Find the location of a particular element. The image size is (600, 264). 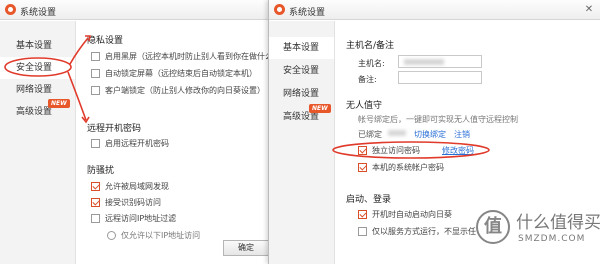

note-input is located at coordinates (440, 77).